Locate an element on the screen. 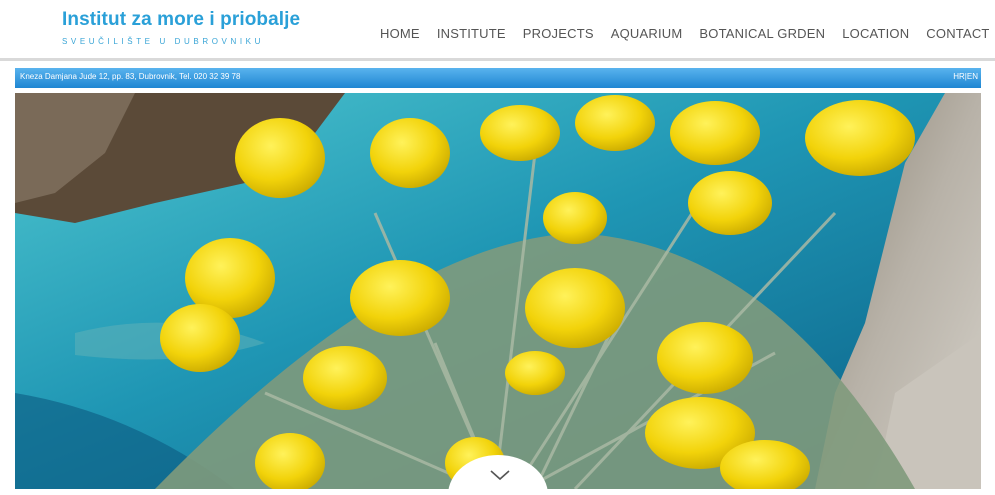  header-divider is located at coordinates (497, 59).